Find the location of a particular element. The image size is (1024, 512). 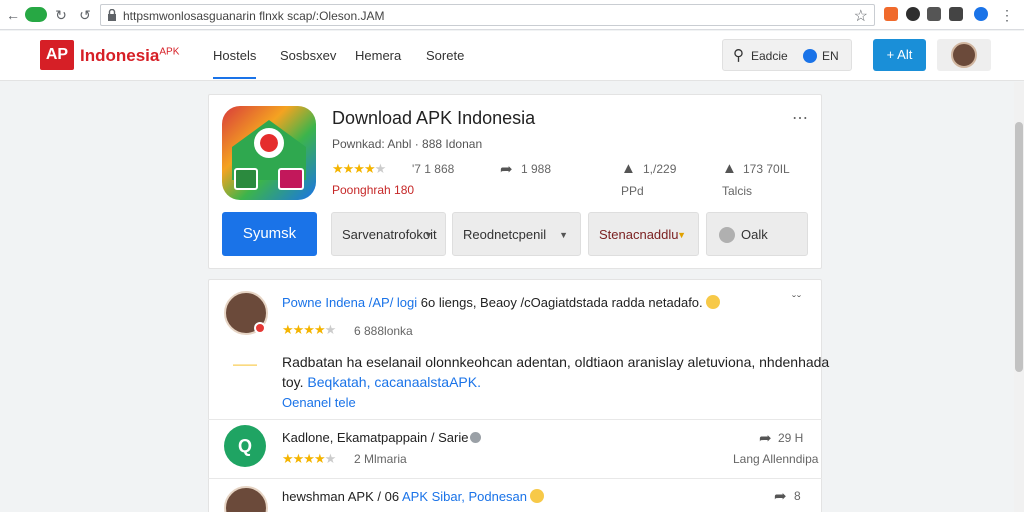

review-count-3: 8 is located at coordinates (797, 496).